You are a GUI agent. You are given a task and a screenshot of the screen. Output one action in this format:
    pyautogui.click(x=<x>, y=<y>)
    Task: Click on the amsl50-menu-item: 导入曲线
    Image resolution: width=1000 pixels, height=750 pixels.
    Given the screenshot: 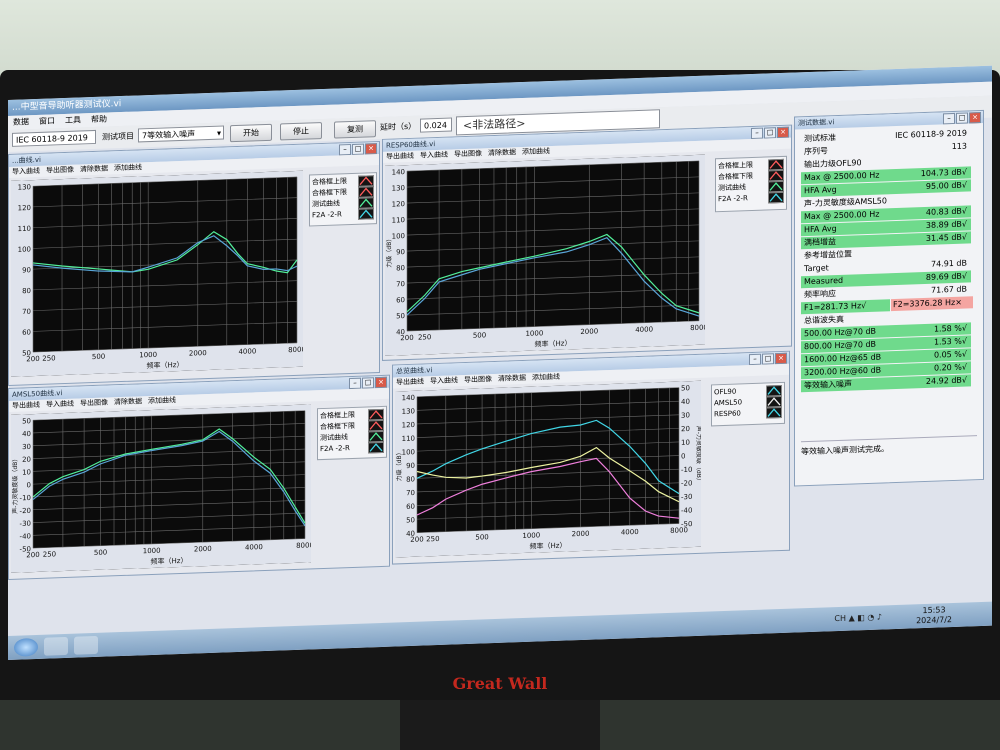 What is the action you would take?
    pyautogui.click(x=60, y=404)
    